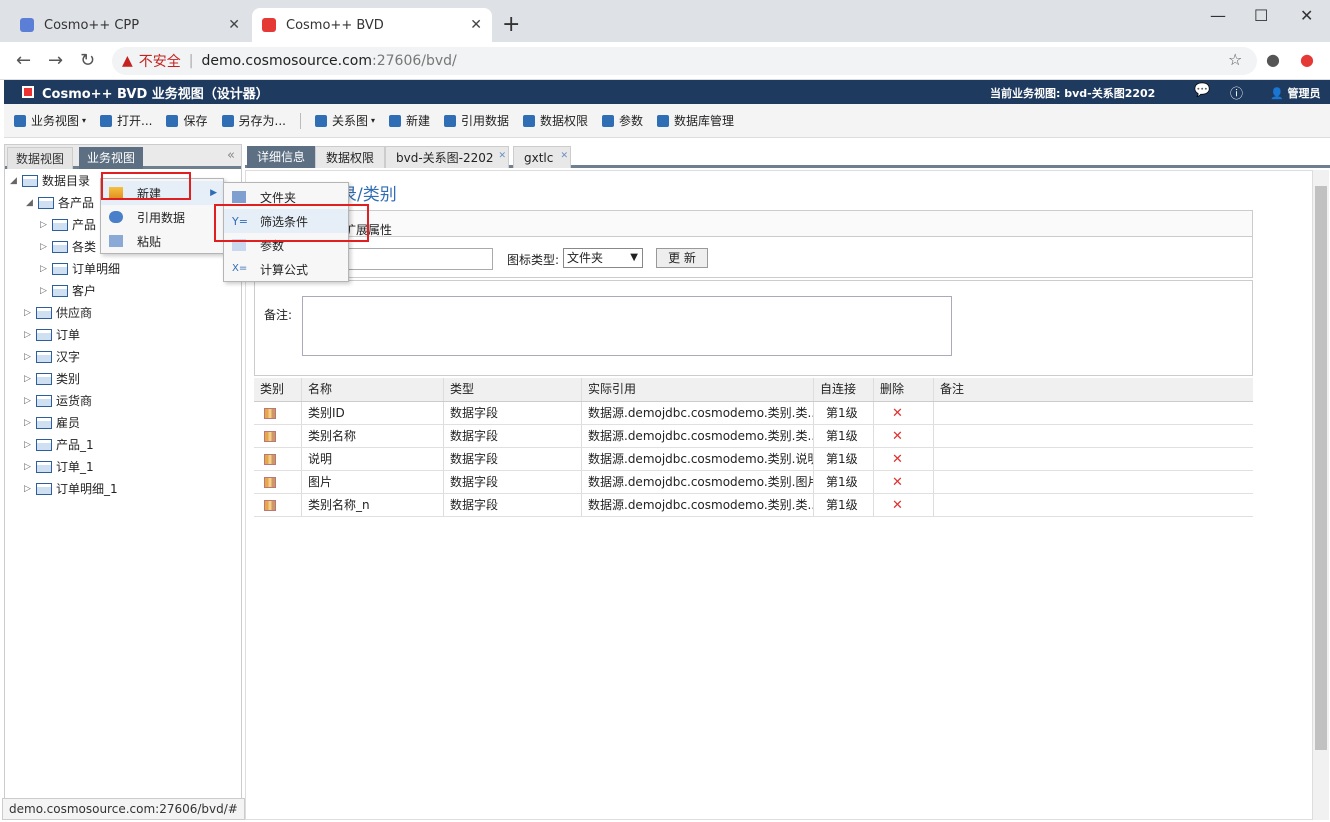 This screenshot has height=822, width=1330. What do you see at coordinates (904, 413) in the screenshot?
I see `delete-cell: ✕` at bounding box center [904, 413].